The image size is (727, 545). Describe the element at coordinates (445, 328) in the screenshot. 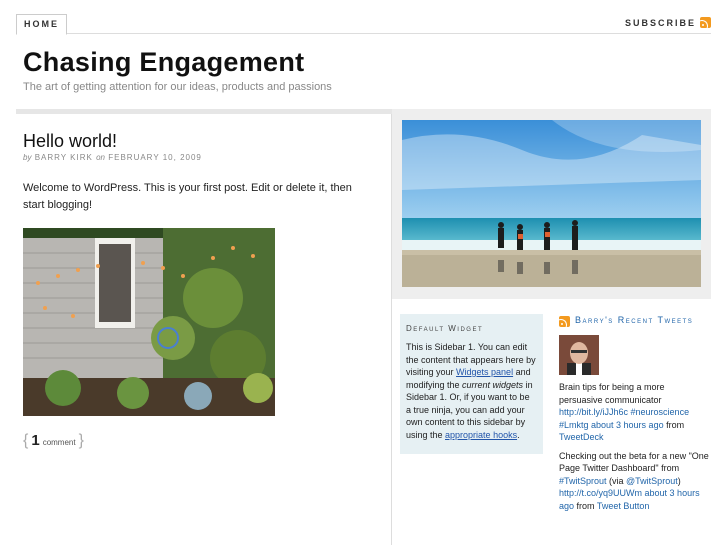

I see `widget-title: Default Widget` at that location.